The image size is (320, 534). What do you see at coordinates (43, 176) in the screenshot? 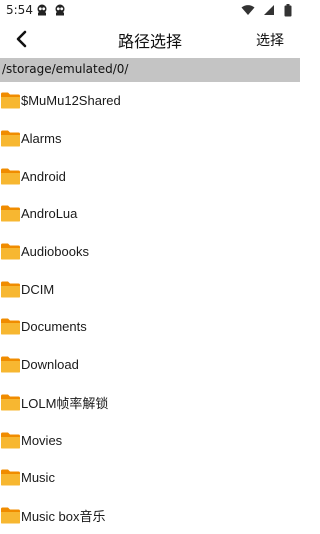
I see `folder-name: Android` at bounding box center [43, 176].